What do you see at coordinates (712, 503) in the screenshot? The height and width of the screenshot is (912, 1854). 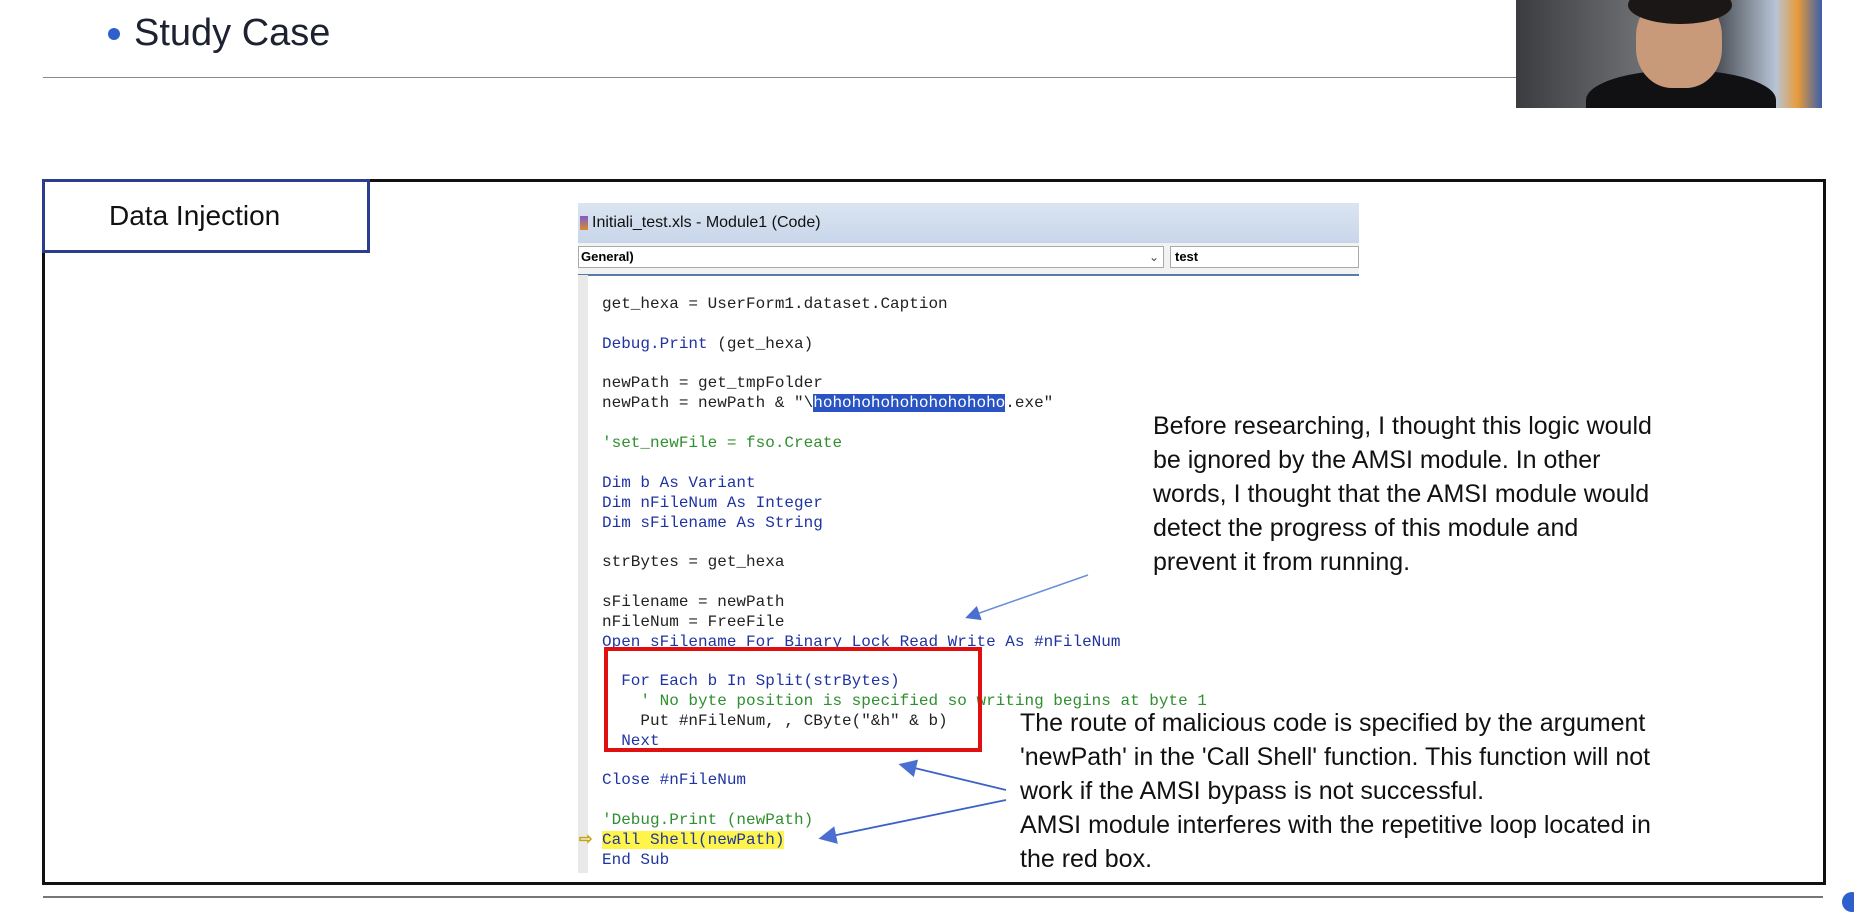 I see `code-line: Dim nFileNum As Integer` at bounding box center [712, 503].